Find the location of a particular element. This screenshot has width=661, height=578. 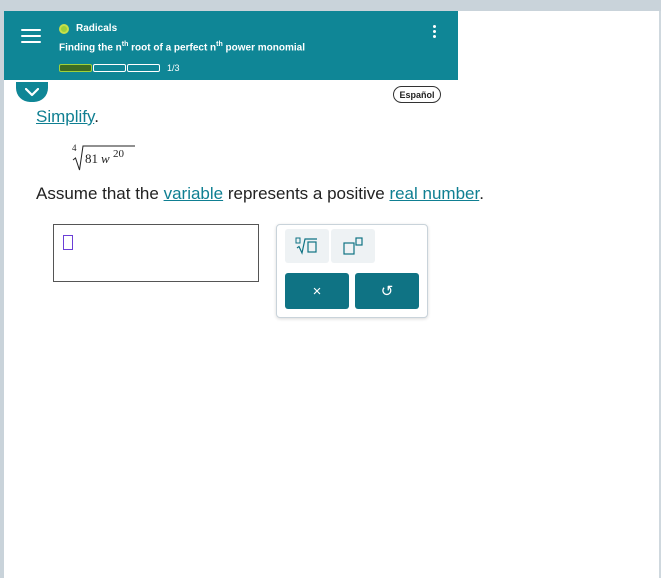

real-number-link: real number is located at coordinates (434, 193).